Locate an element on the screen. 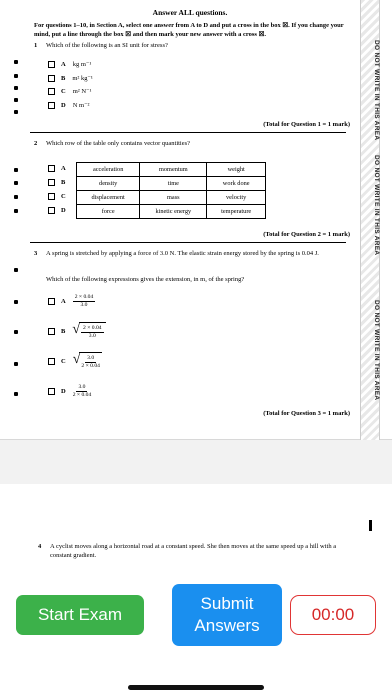  question-number: 1 is located at coordinates (36, 45).